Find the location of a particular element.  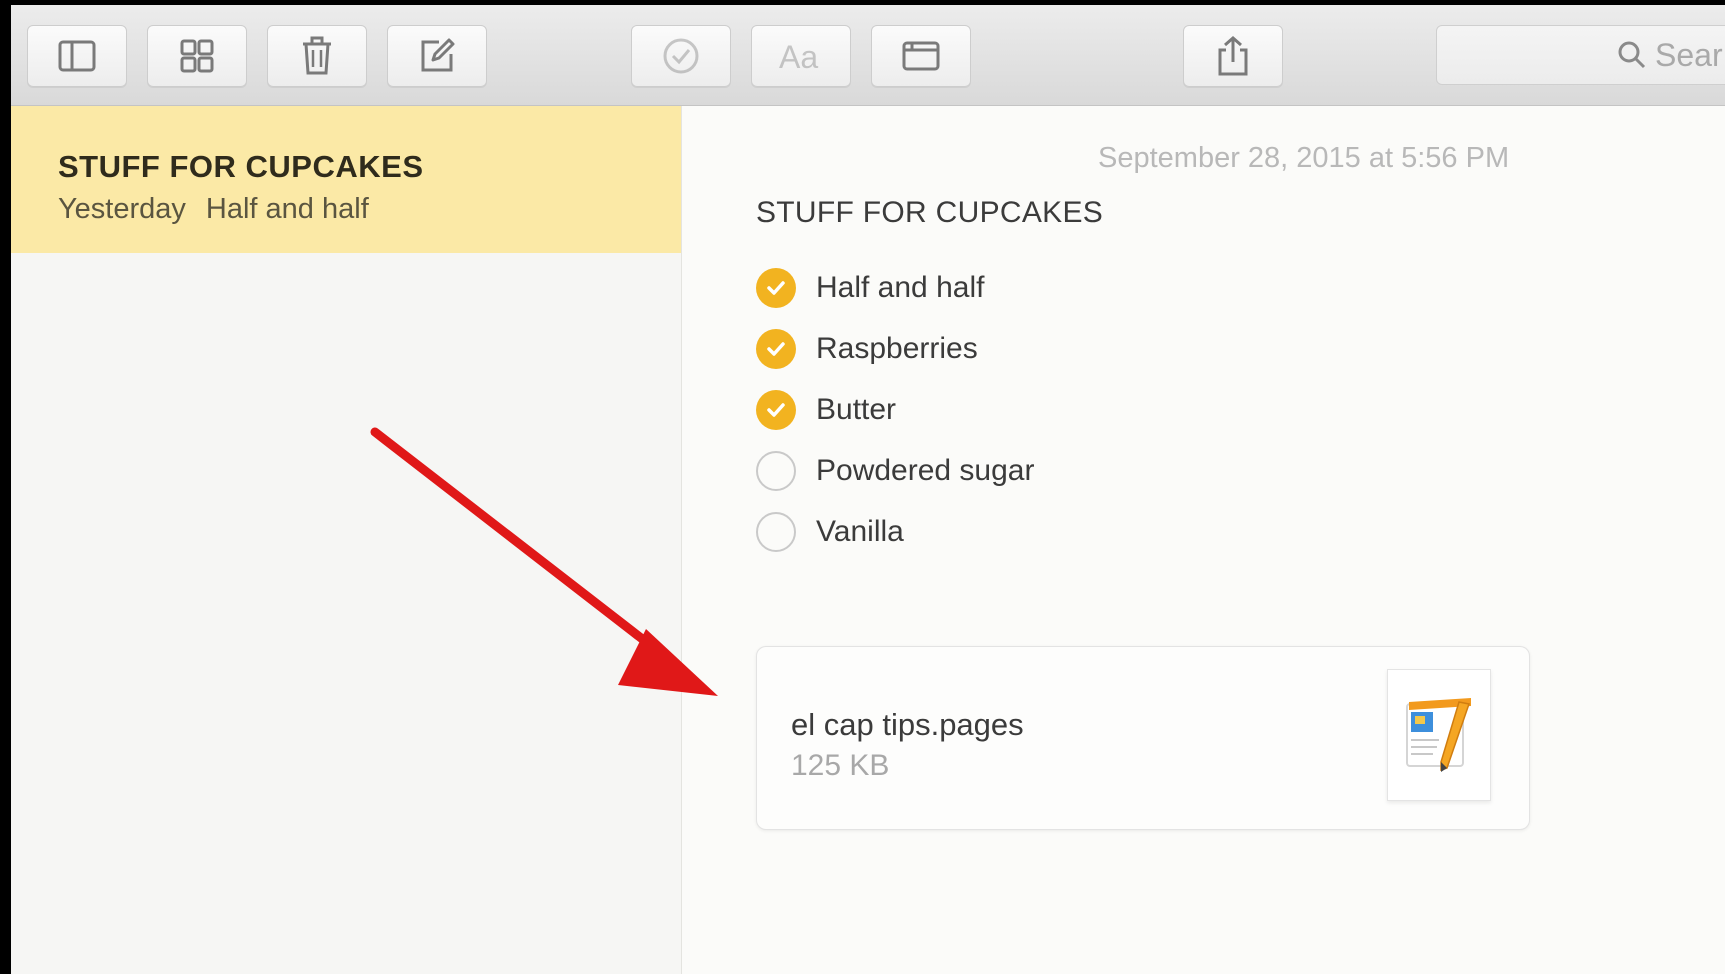

attachment-filesize: 125 KB is located at coordinates (840, 765).